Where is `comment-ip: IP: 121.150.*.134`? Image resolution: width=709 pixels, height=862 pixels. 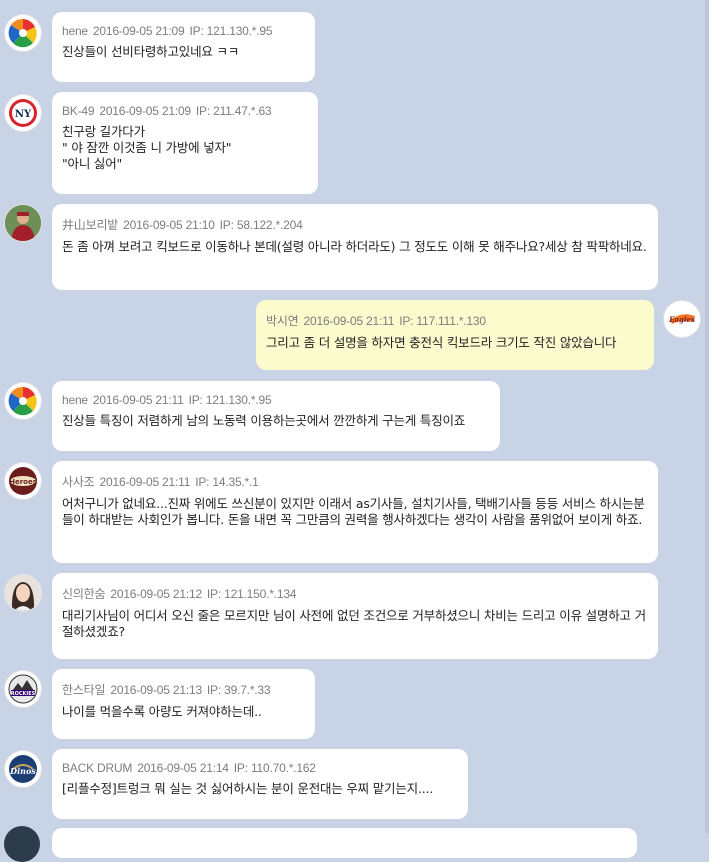 comment-ip: IP: 121.150.*.134 is located at coordinates (251, 594).